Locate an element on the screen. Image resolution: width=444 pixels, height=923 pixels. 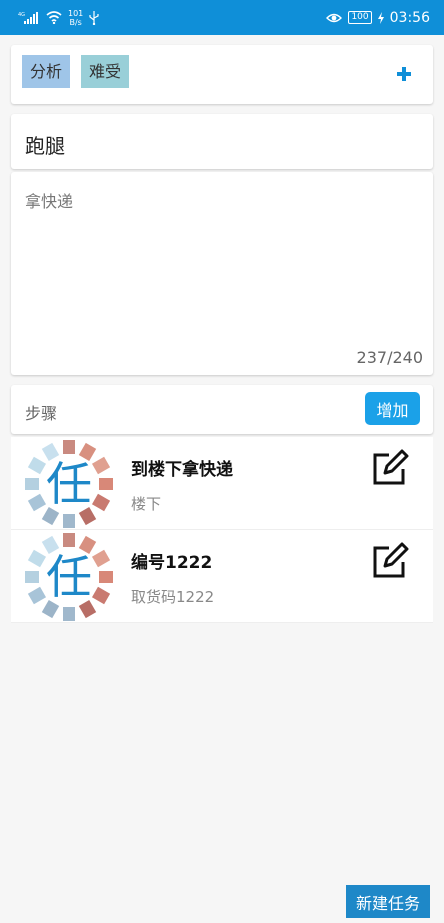
add-tag-button is located at coordinates (404, 73).